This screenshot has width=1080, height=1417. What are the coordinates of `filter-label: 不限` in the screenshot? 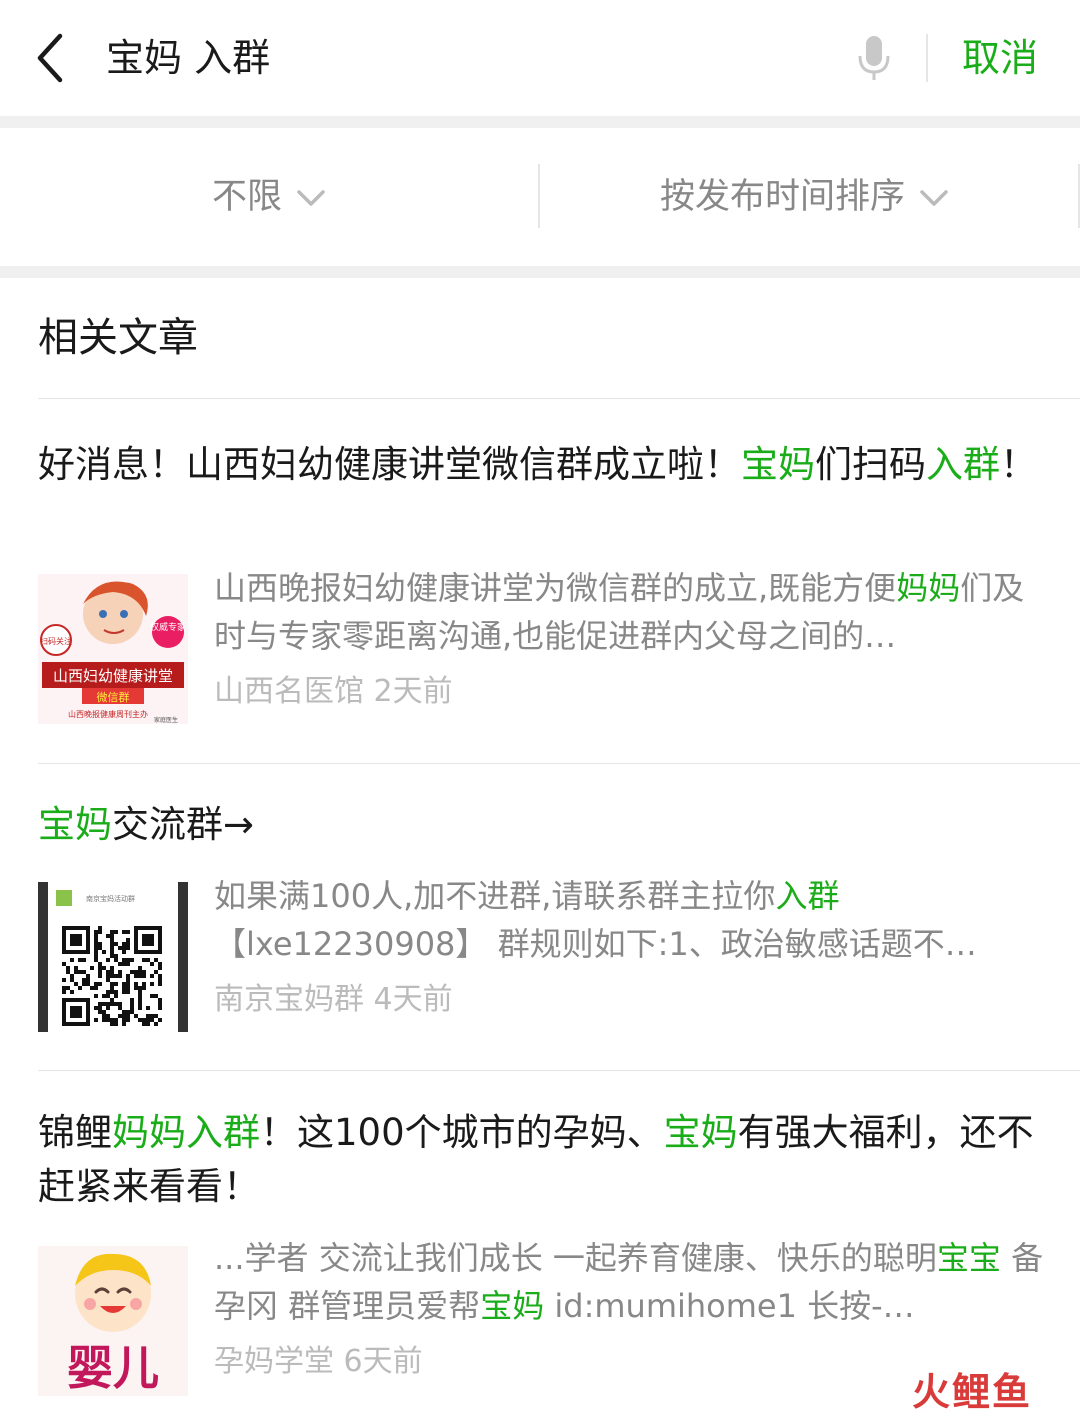 It's located at (247, 197).